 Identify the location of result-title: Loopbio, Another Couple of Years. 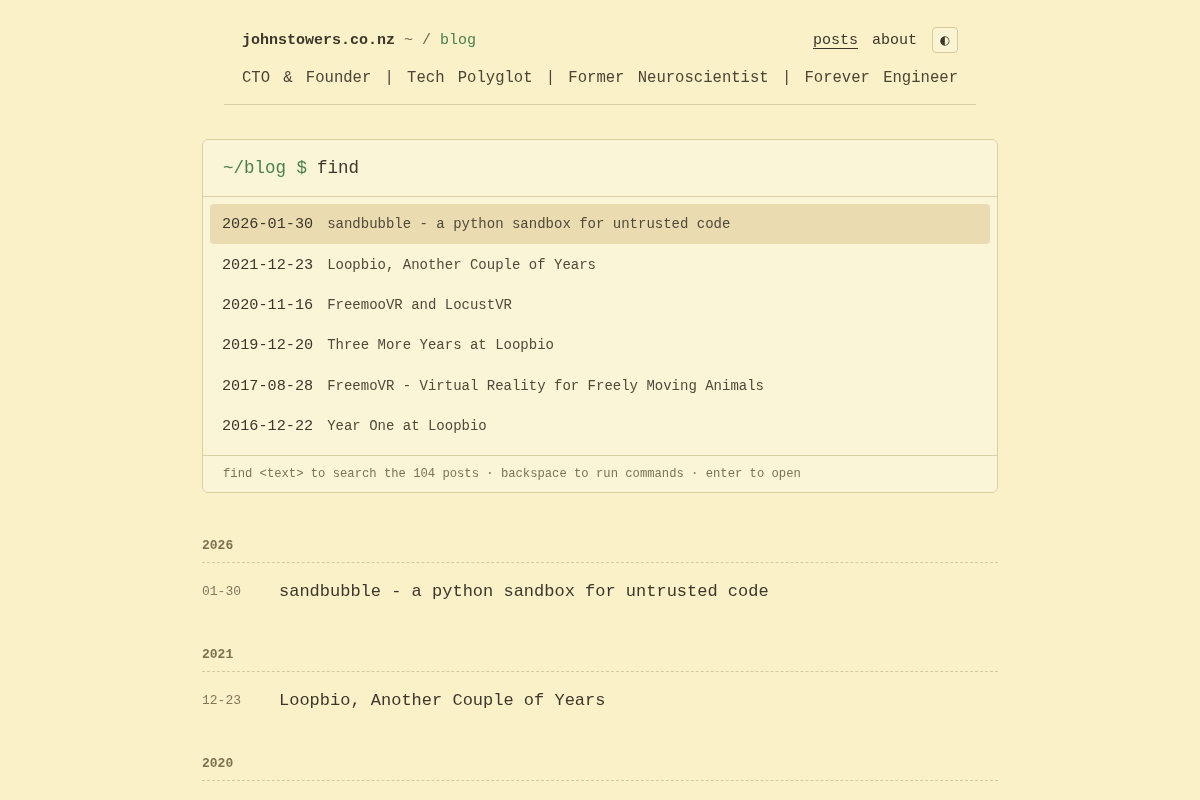
(461, 264).